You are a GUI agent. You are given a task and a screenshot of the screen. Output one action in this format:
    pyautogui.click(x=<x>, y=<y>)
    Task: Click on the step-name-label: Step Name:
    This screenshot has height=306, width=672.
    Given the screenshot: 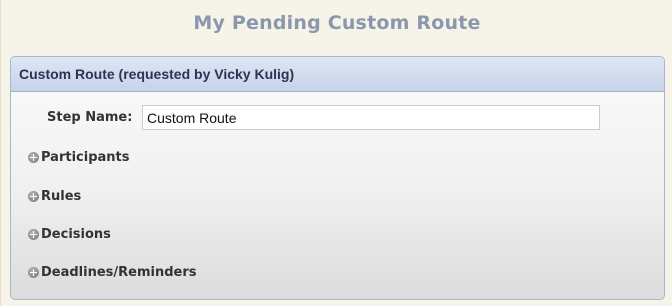 What is the action you would take?
    pyautogui.click(x=90, y=117)
    